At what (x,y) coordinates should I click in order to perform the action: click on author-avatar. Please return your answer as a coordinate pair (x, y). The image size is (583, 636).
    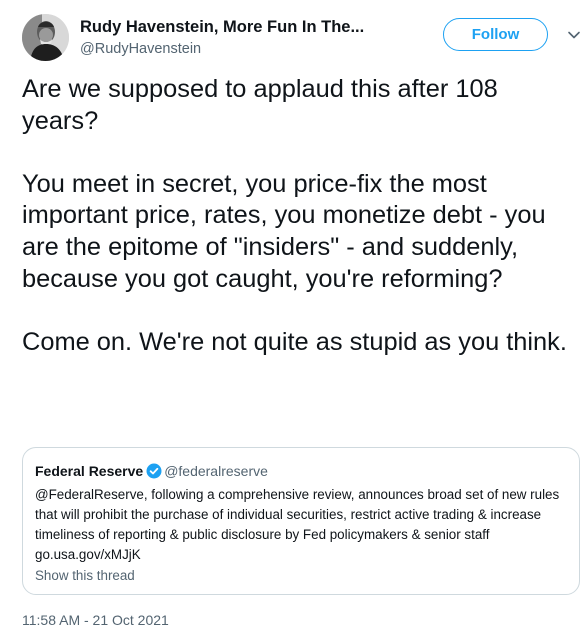
    Looking at the image, I should click on (45, 37).